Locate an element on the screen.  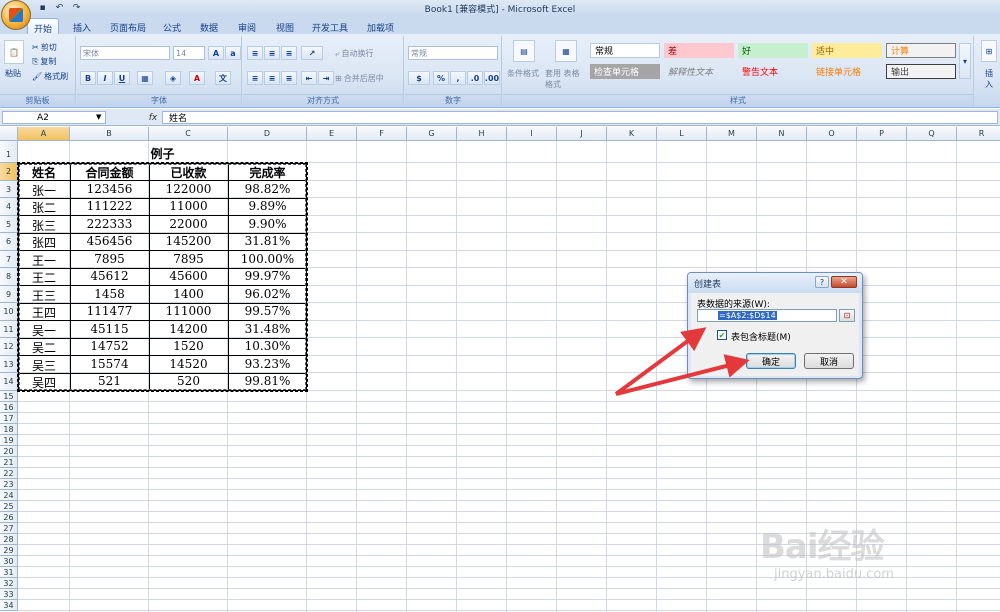
column-header-o: O is located at coordinates (832, 134).